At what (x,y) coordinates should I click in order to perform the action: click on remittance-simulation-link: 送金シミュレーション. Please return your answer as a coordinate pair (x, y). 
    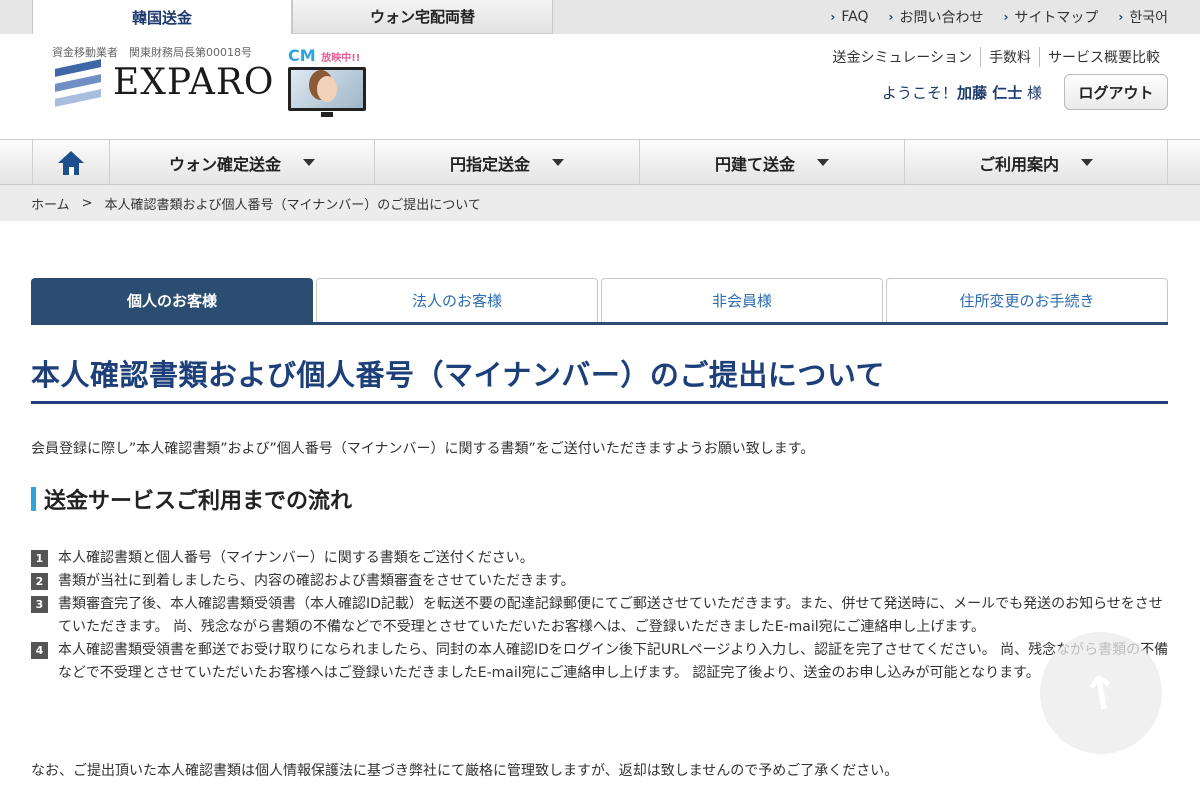
    Looking at the image, I should click on (902, 57).